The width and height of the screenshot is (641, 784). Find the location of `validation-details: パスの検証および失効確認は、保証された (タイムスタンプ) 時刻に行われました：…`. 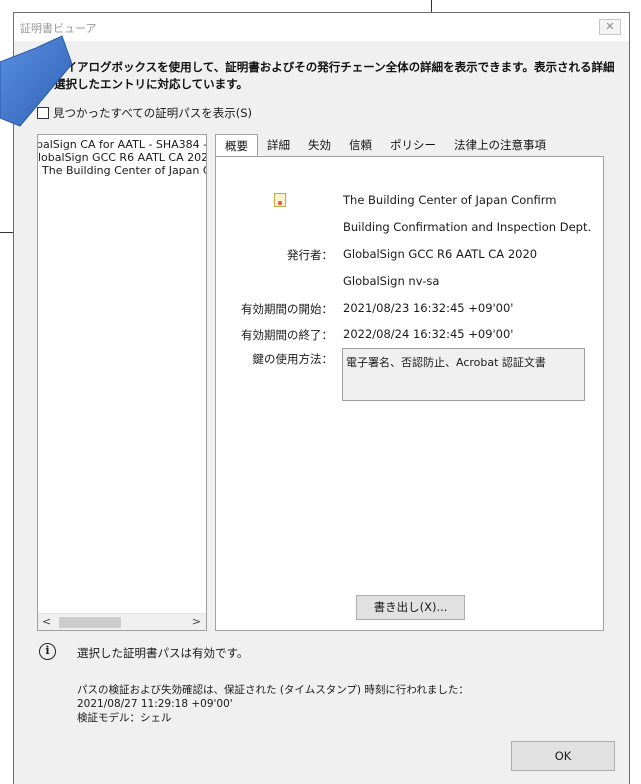

validation-details: パスの検証および失効確認は、保証された (タイムスタンプ) 時刻に行われました：… is located at coordinates (273, 704).